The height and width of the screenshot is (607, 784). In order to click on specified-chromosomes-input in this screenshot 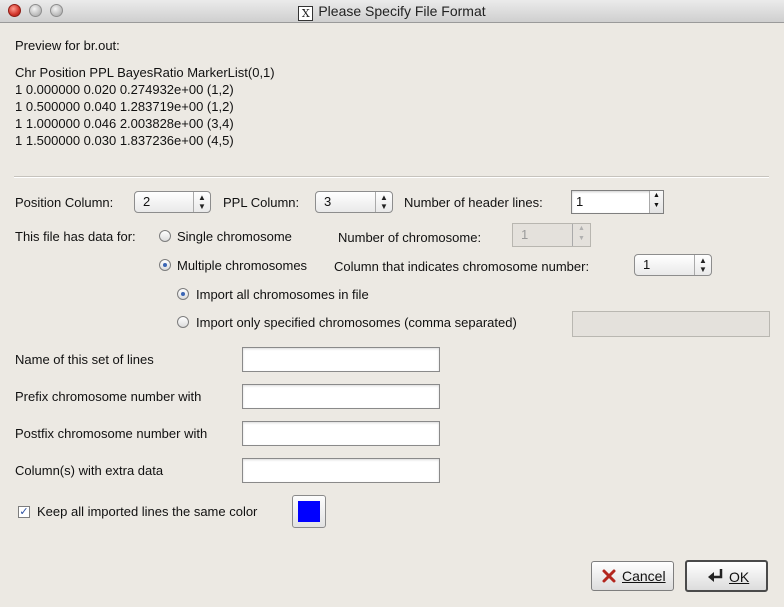, I will do `click(671, 324)`.